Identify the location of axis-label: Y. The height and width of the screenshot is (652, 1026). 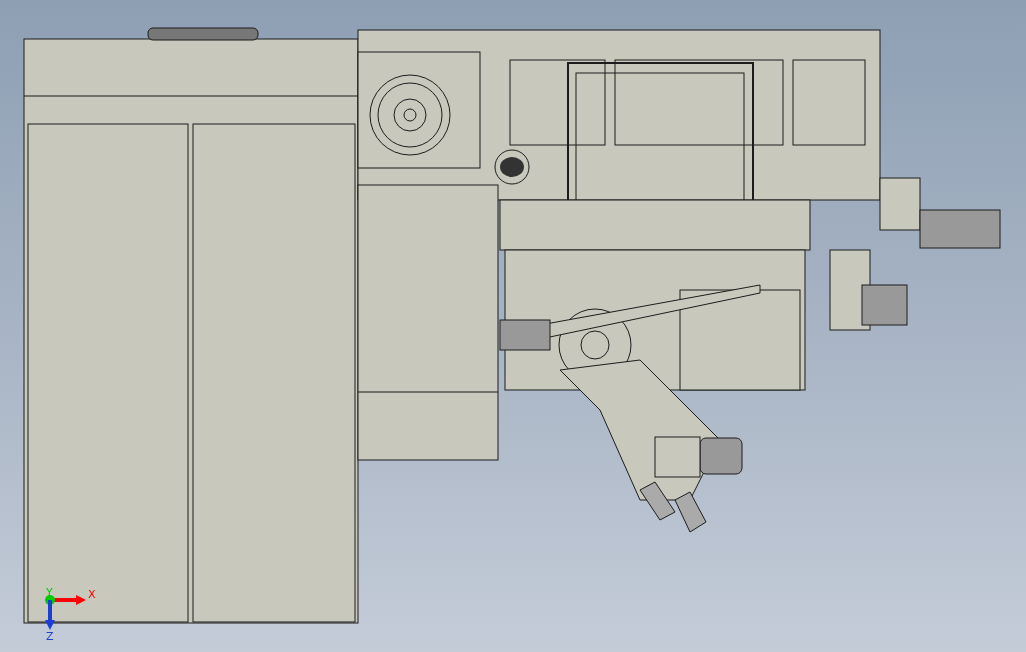
(49, 592).